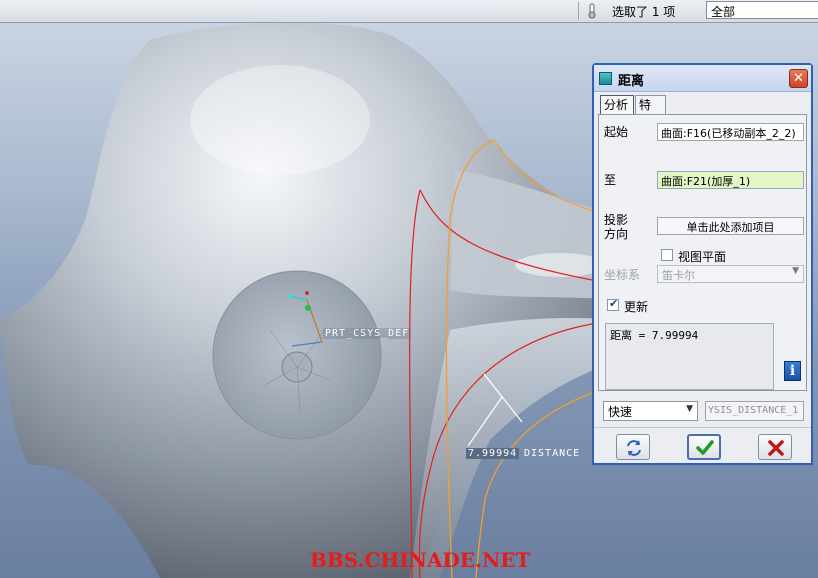 The image size is (818, 578). I want to click on to-label: 至, so click(610, 180).